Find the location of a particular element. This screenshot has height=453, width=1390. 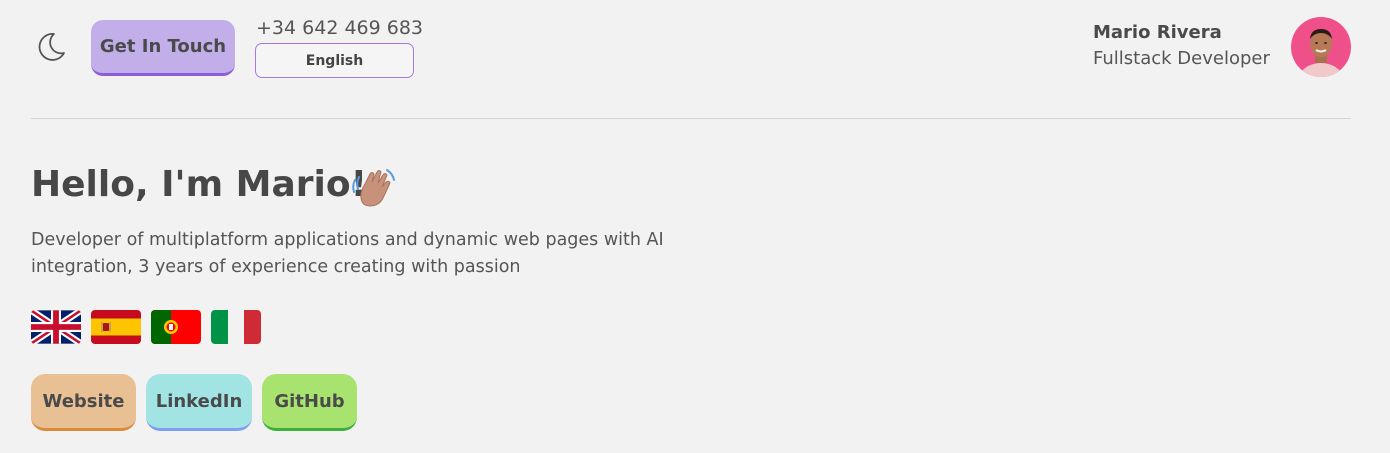

portugal-flag-icon is located at coordinates (176, 327).